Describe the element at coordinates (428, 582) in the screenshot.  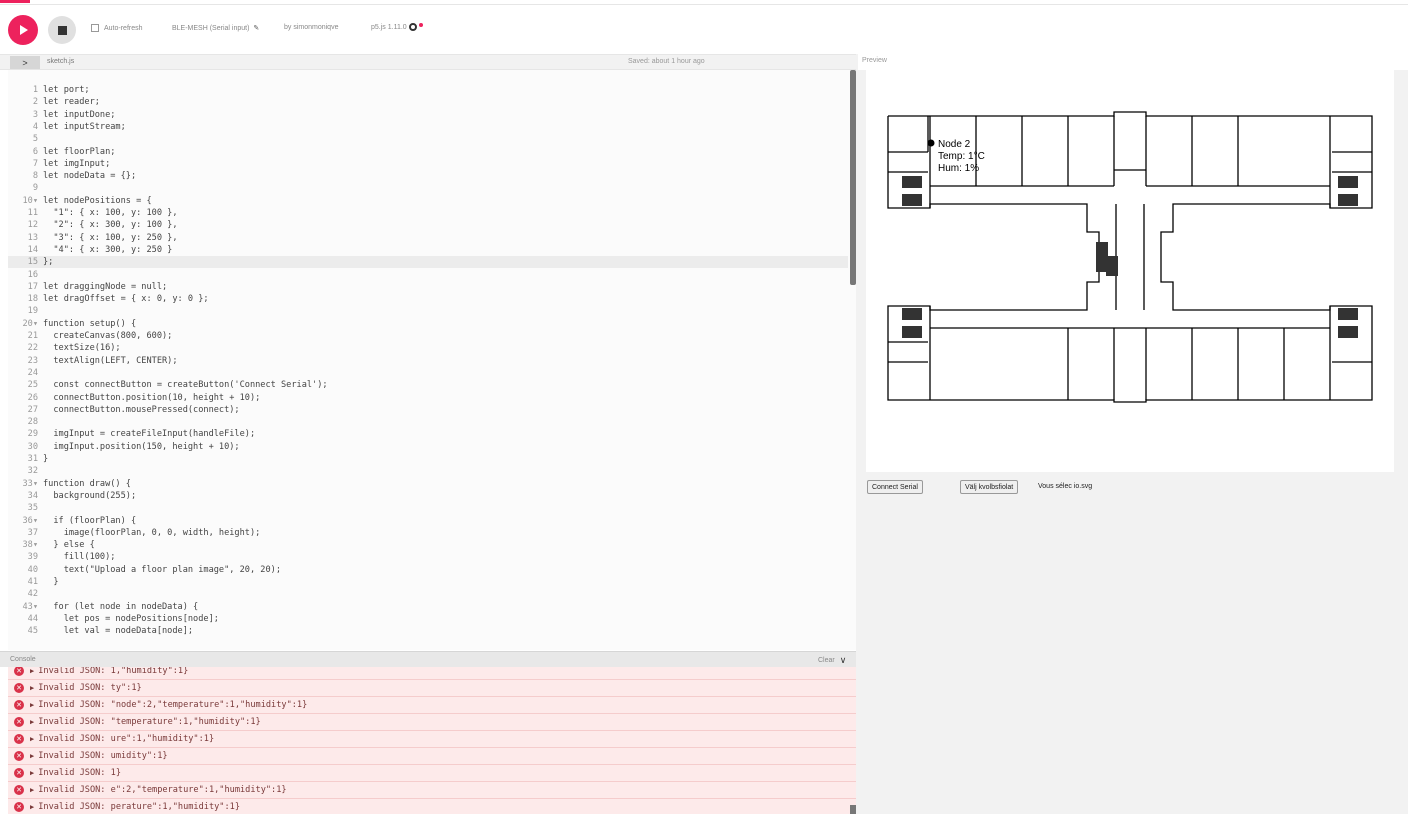
I see `code-line: 41 }` at that location.